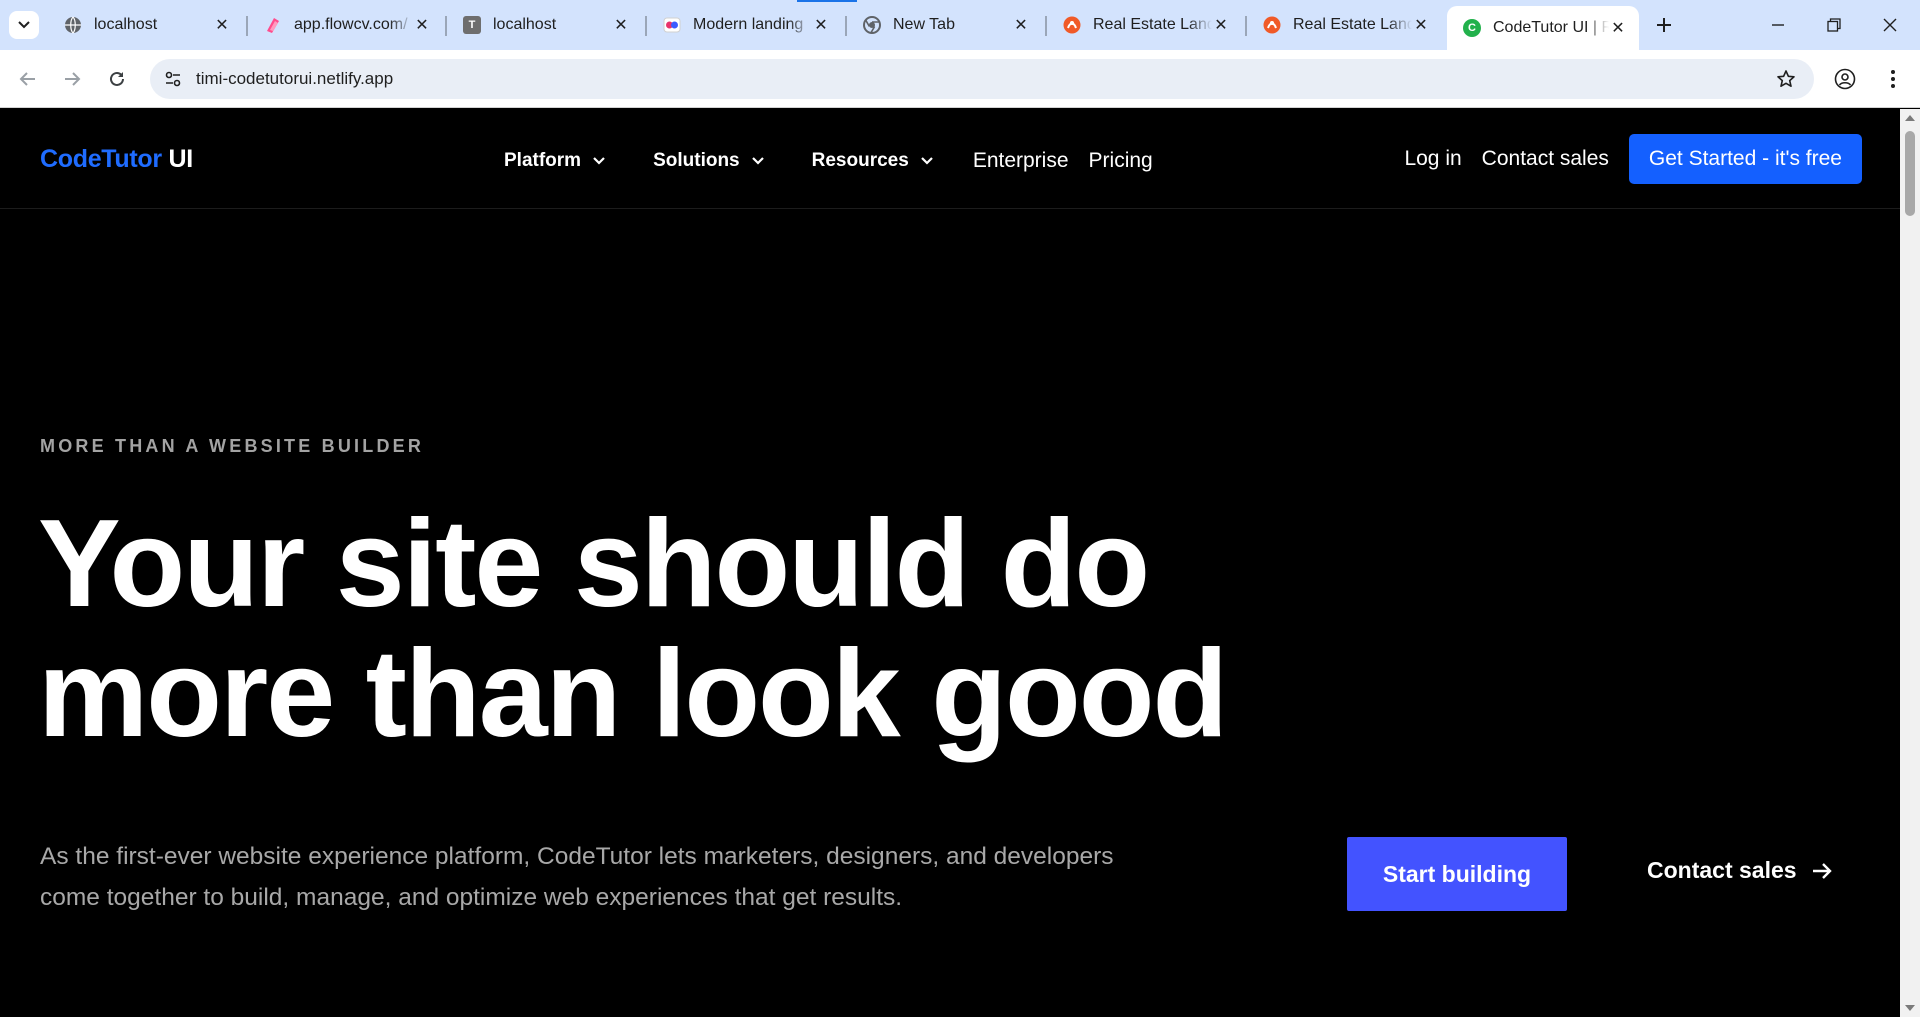  I want to click on menu-enterprise: Enterprise, so click(1021, 161).